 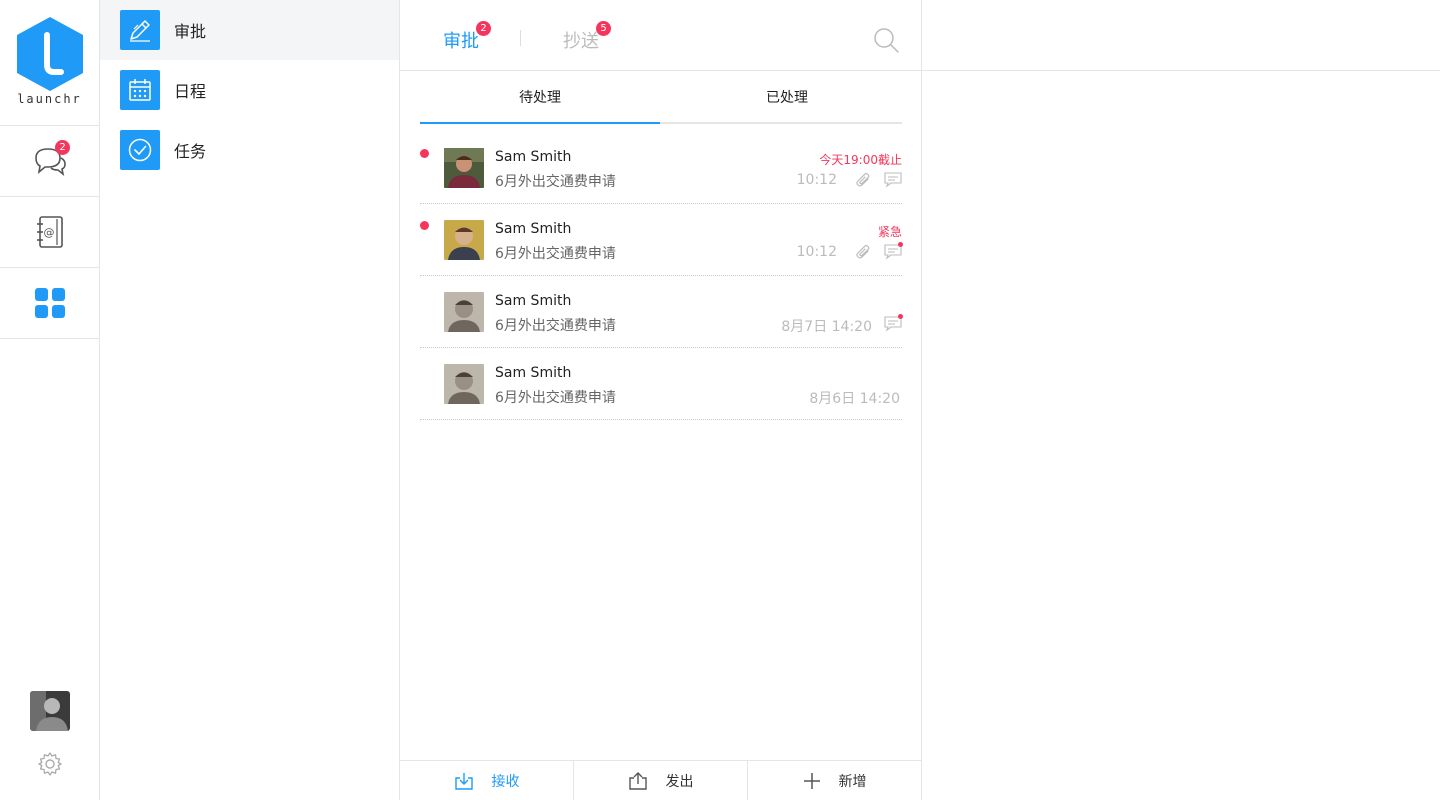 I want to click on active-tab-indicator, so click(x=540, y=123).